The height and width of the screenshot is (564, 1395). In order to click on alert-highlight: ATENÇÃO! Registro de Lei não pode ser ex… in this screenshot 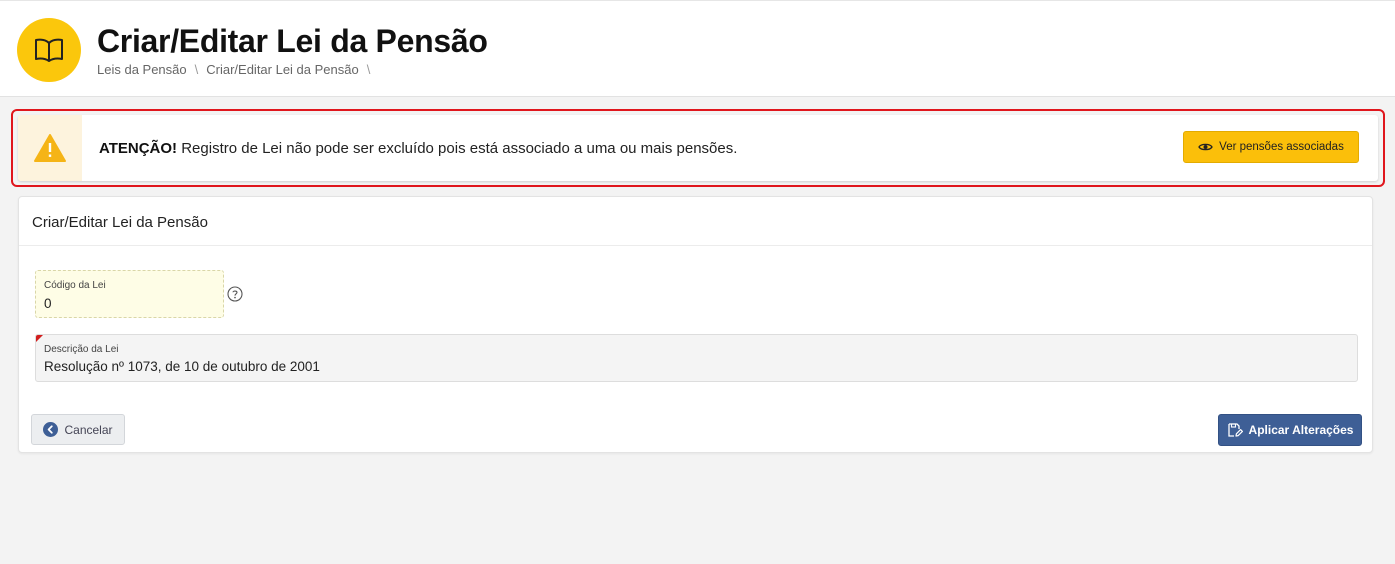, I will do `click(698, 148)`.